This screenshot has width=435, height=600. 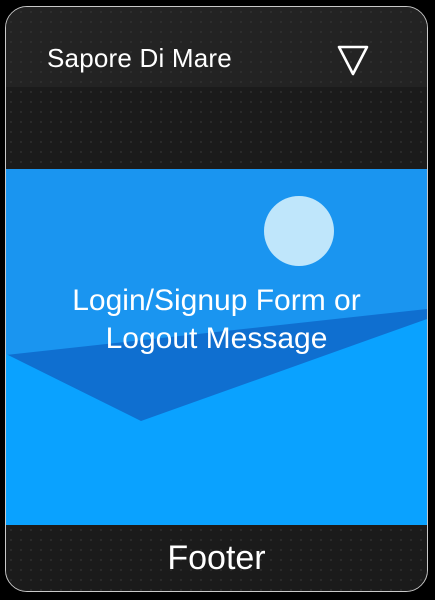 I want to click on auth-placeholder-label: Login/Signup Form or Logout Message, so click(x=216, y=319).